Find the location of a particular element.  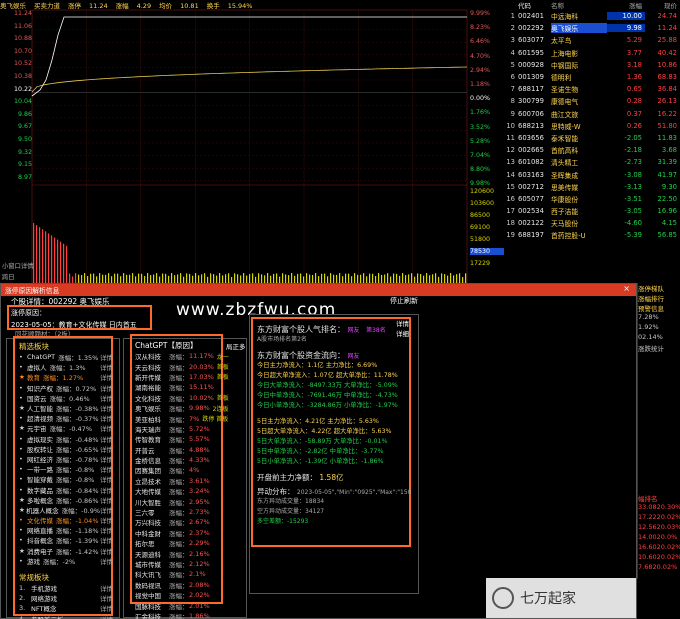

concept-stock-row: 城市传媒 涨幅： 2.12% is located at coordinates (190, 564).